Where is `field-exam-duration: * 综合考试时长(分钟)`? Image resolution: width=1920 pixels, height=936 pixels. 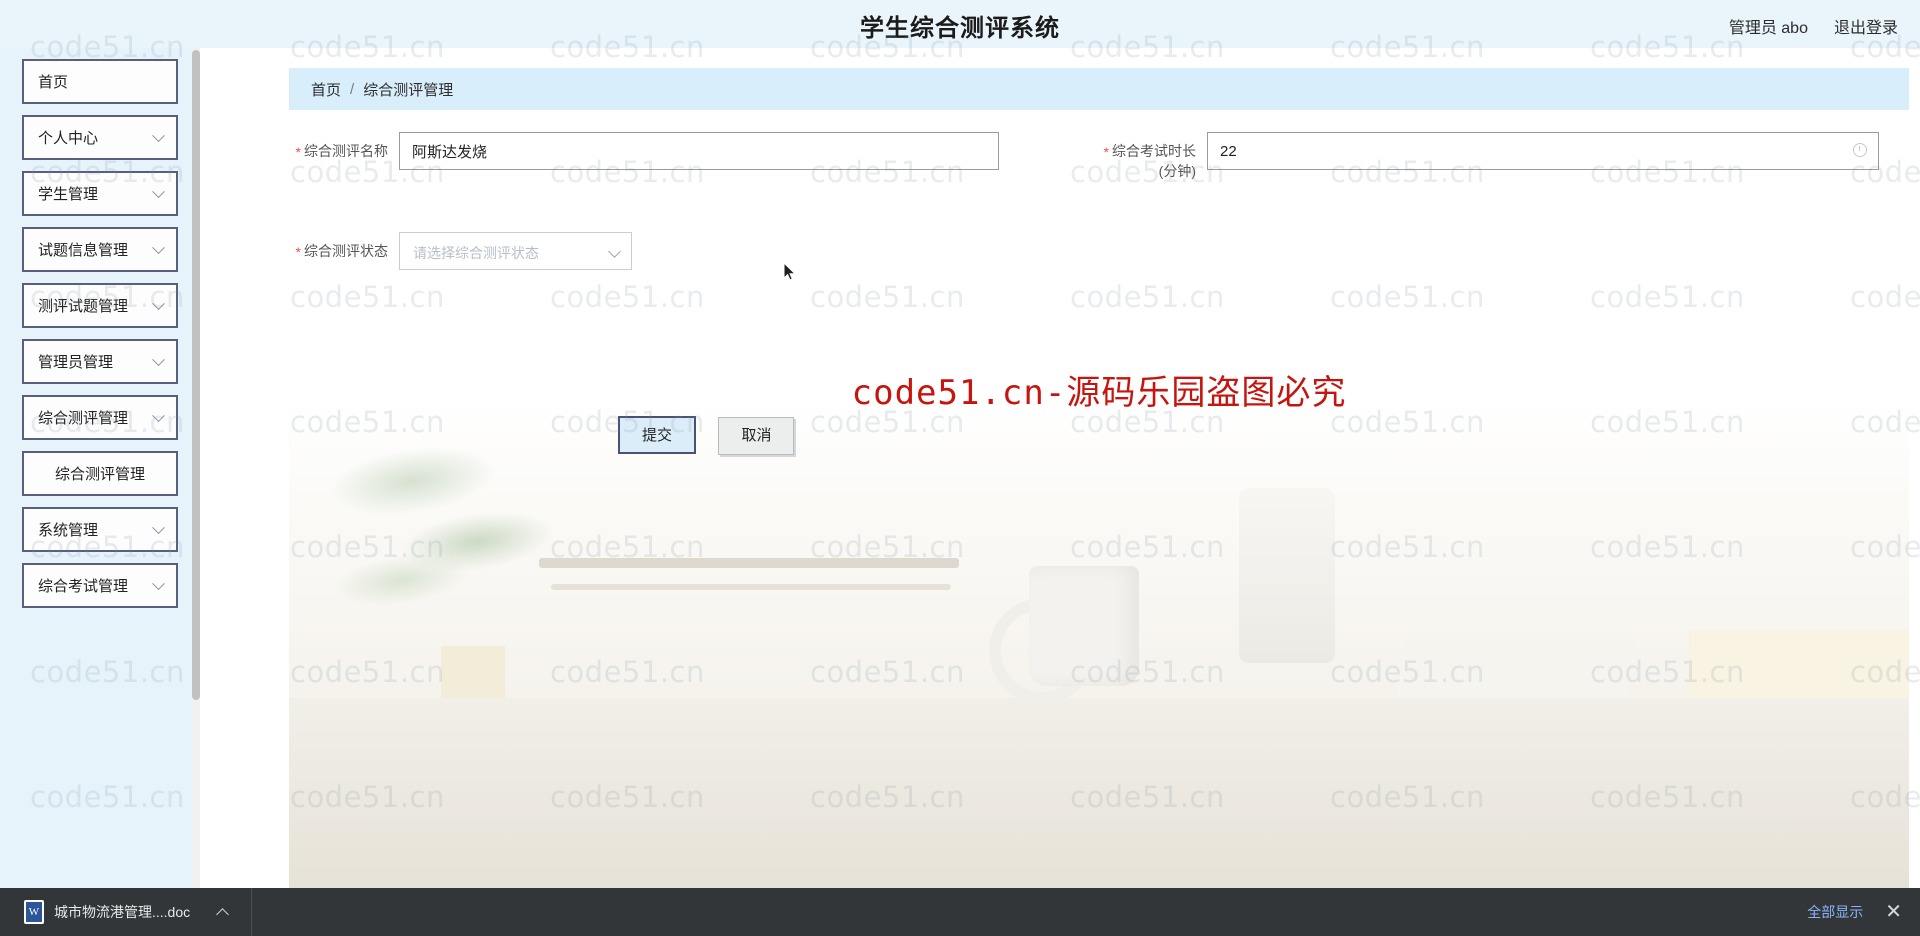 field-exam-duration: * 综合考试时长(分钟) is located at coordinates (1487, 156).